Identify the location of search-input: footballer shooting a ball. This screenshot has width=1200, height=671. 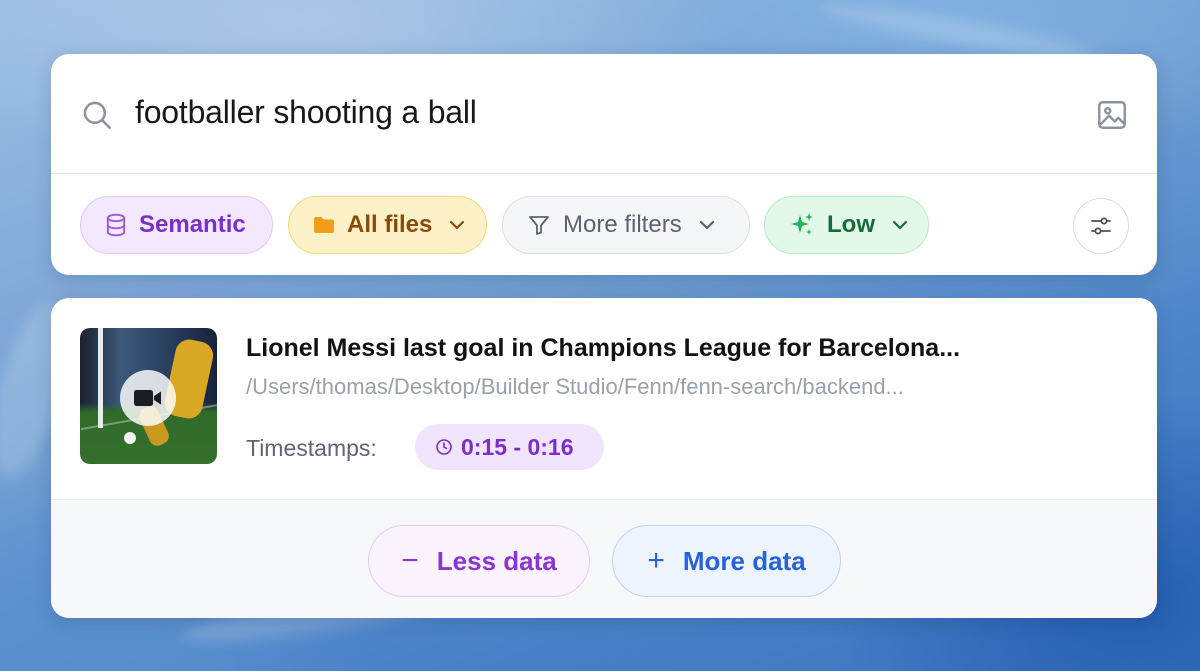
(306, 112).